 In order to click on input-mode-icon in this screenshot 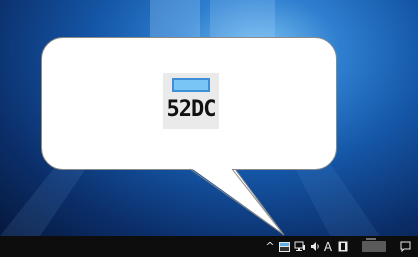, I will do `click(343, 246)`.